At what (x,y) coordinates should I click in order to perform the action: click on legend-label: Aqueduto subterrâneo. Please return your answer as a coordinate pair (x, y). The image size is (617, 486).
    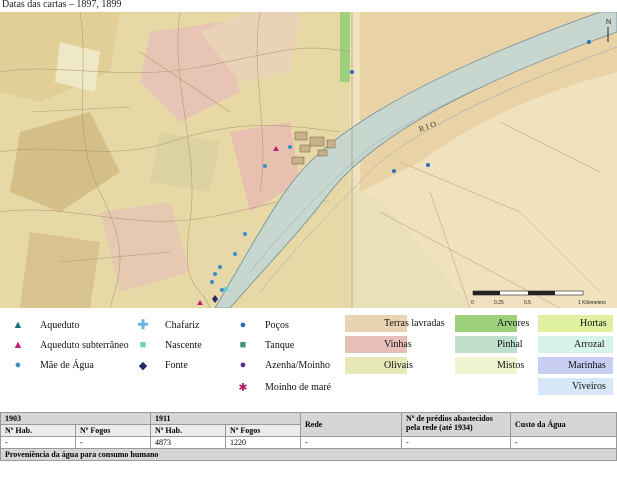
    Looking at the image, I should click on (84, 345).